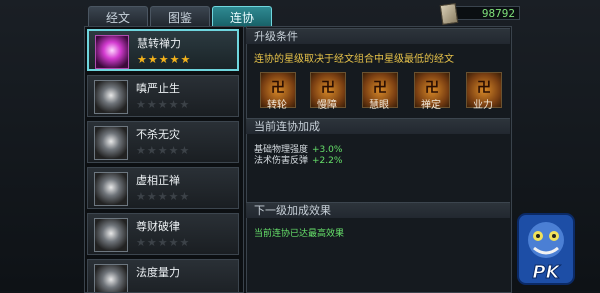 The image size is (600, 293). I want to click on stat-row: 法术伤害反弹 +2.2%, so click(298, 159).